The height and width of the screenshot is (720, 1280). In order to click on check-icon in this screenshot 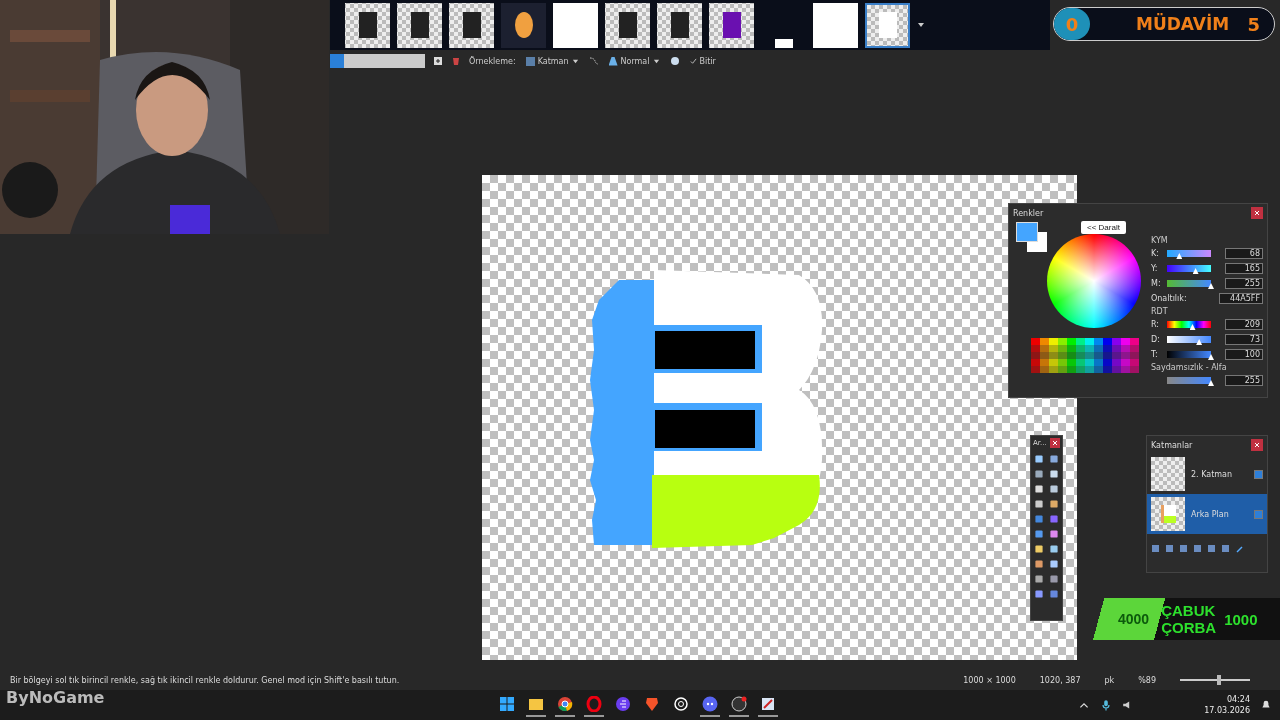, I will do `click(693, 61)`.